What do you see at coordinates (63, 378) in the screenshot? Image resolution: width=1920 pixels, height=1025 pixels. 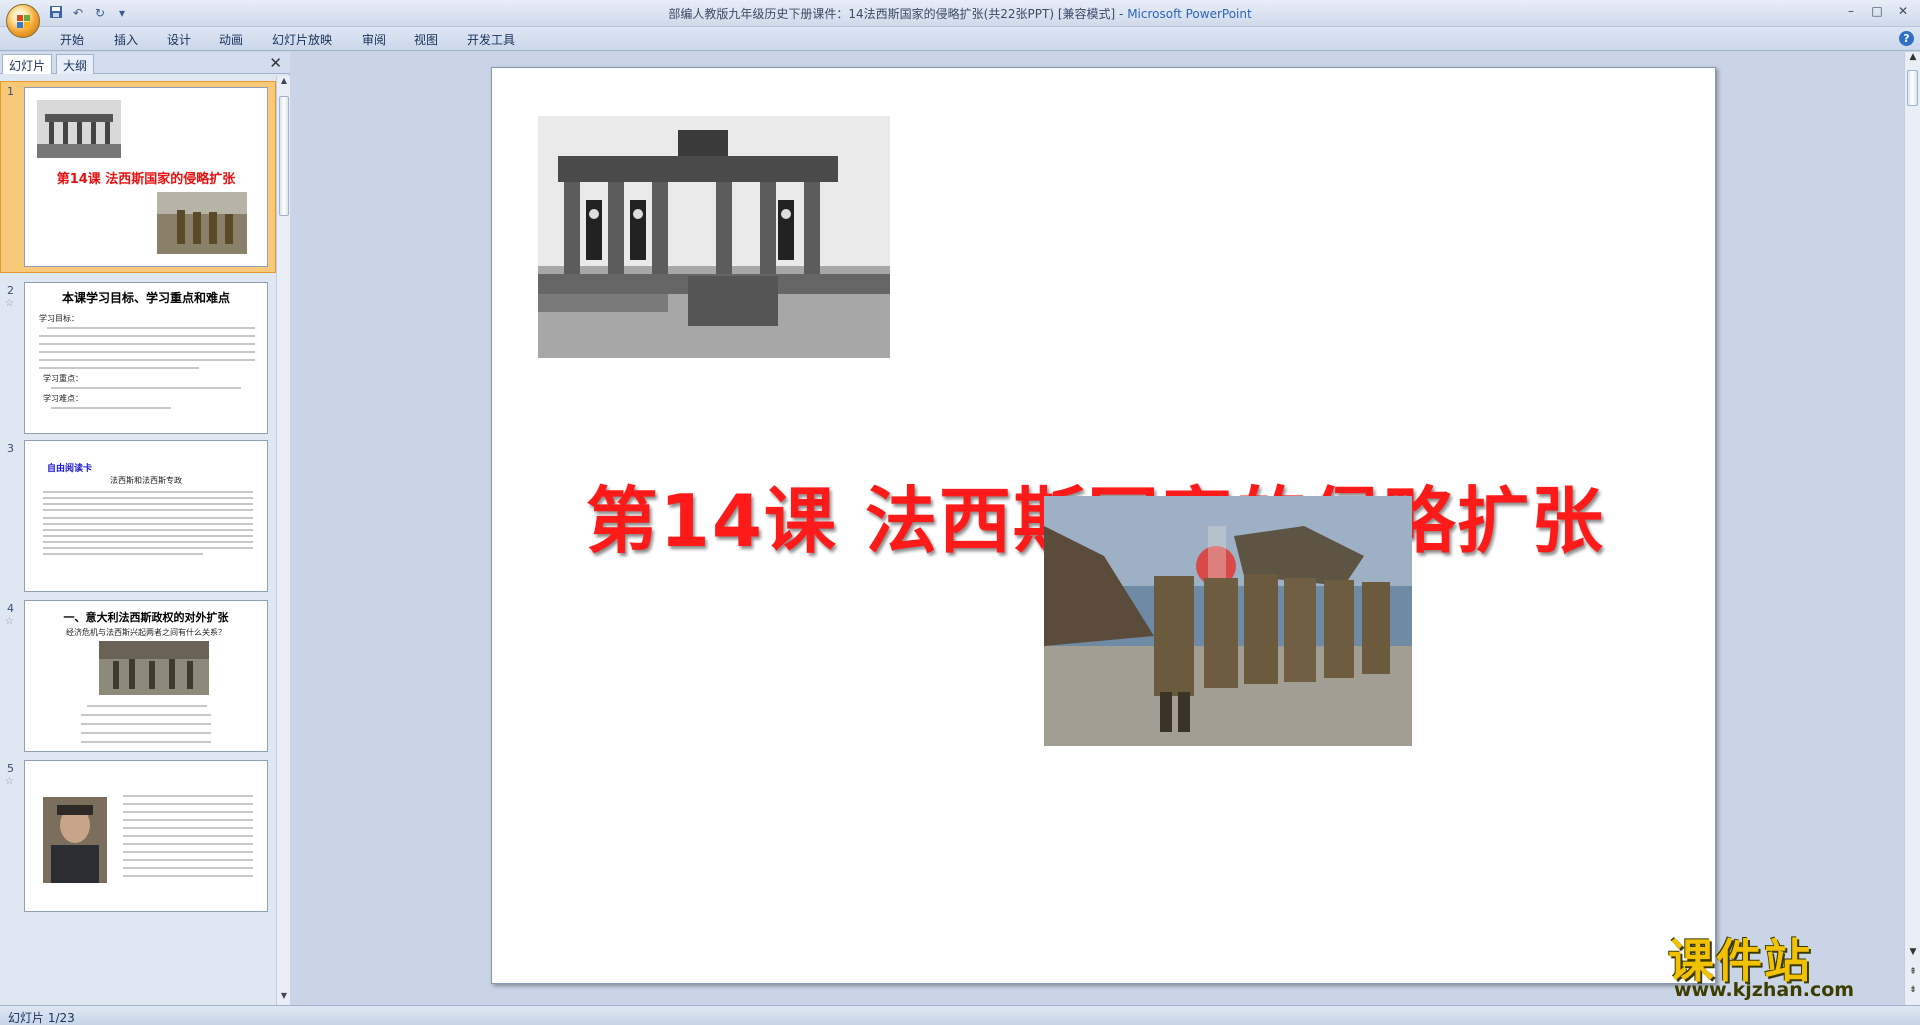 I see `thumb-text: 学习重点：` at bounding box center [63, 378].